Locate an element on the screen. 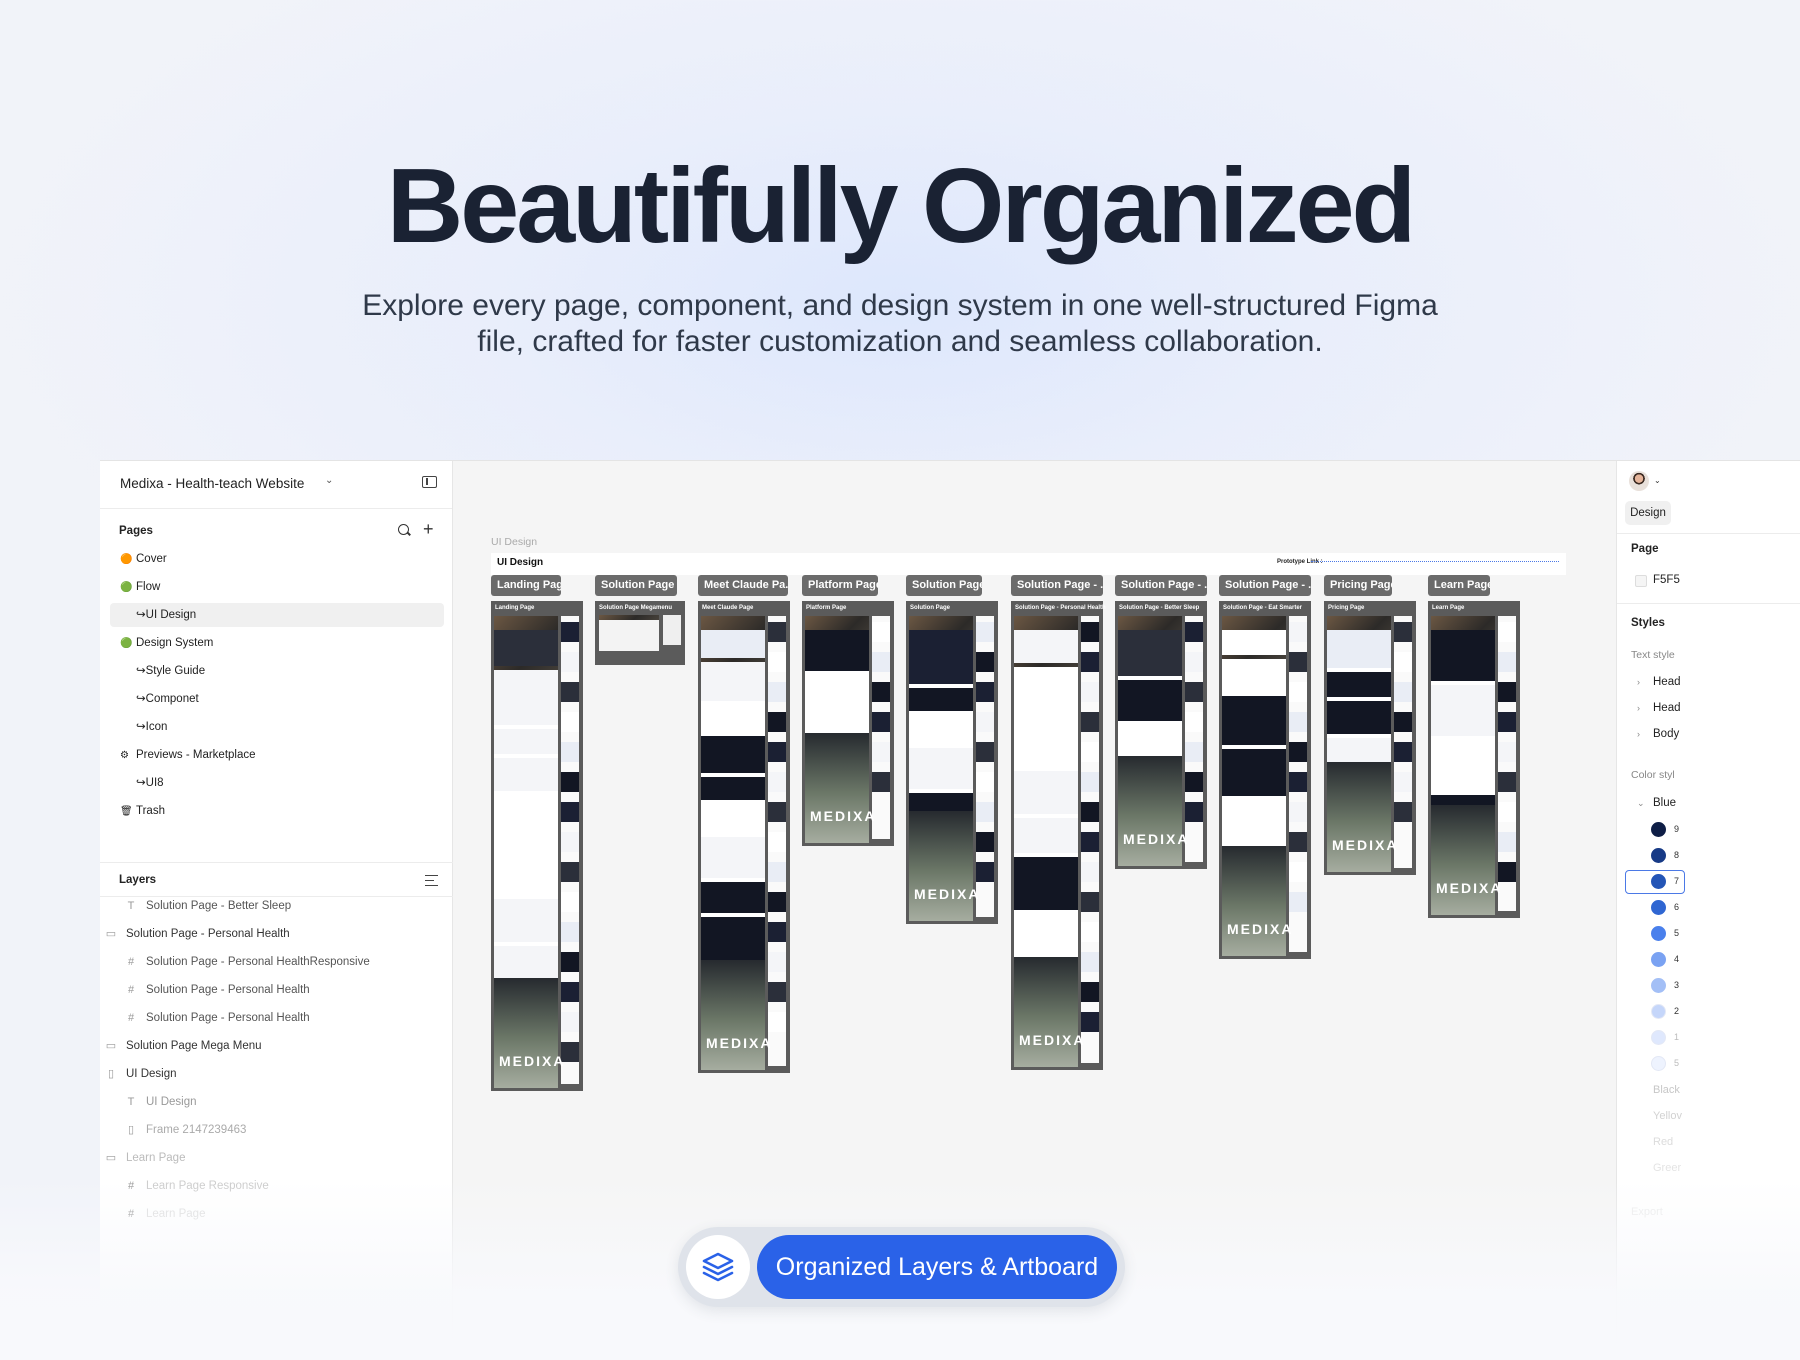  text-style-item: Body is located at coordinates (1666, 734).